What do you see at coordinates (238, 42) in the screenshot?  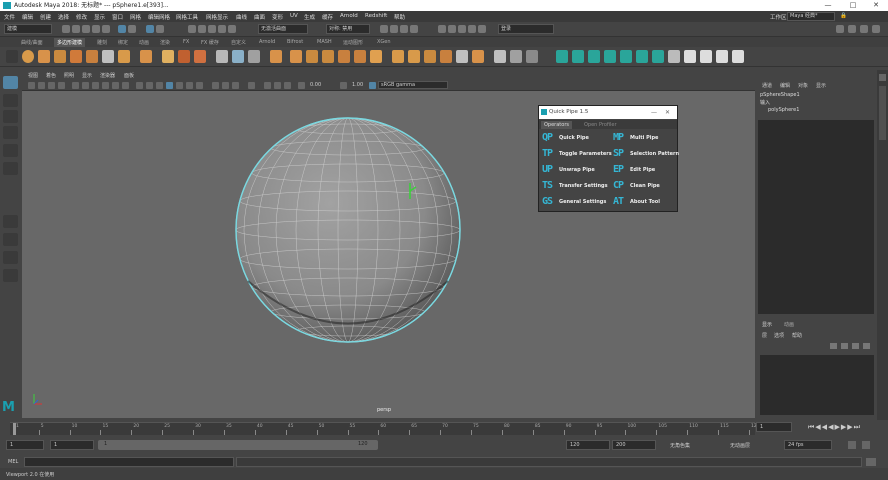 I see `shelf-tab-custom: 自定义` at bounding box center [238, 42].